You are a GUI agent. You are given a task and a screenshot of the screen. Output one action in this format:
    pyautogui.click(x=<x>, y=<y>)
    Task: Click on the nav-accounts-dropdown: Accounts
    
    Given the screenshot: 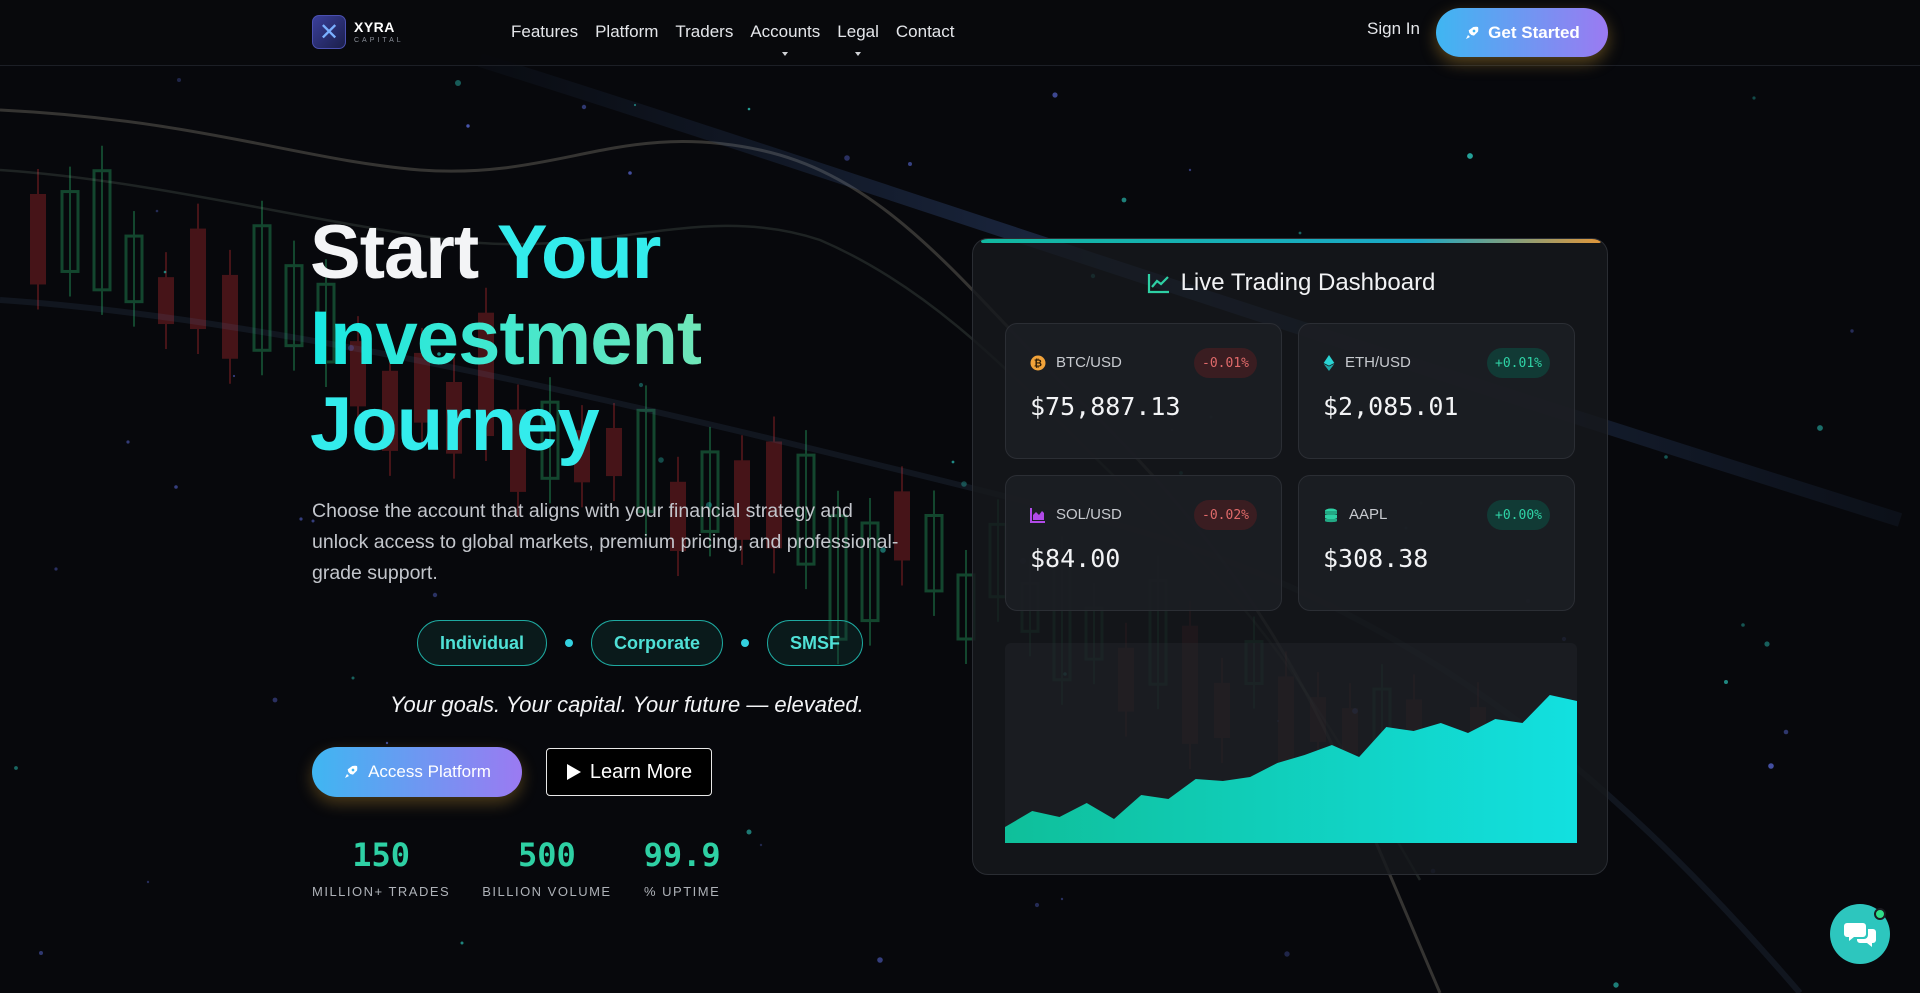 What is the action you would take?
    pyautogui.click(x=785, y=39)
    